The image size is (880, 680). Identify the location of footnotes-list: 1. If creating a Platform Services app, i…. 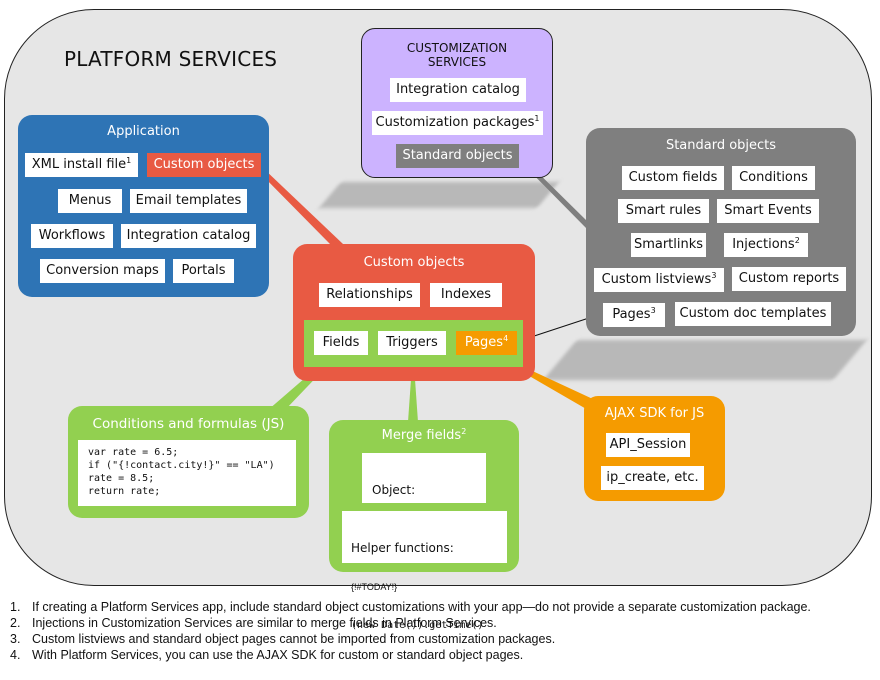
(410, 631).